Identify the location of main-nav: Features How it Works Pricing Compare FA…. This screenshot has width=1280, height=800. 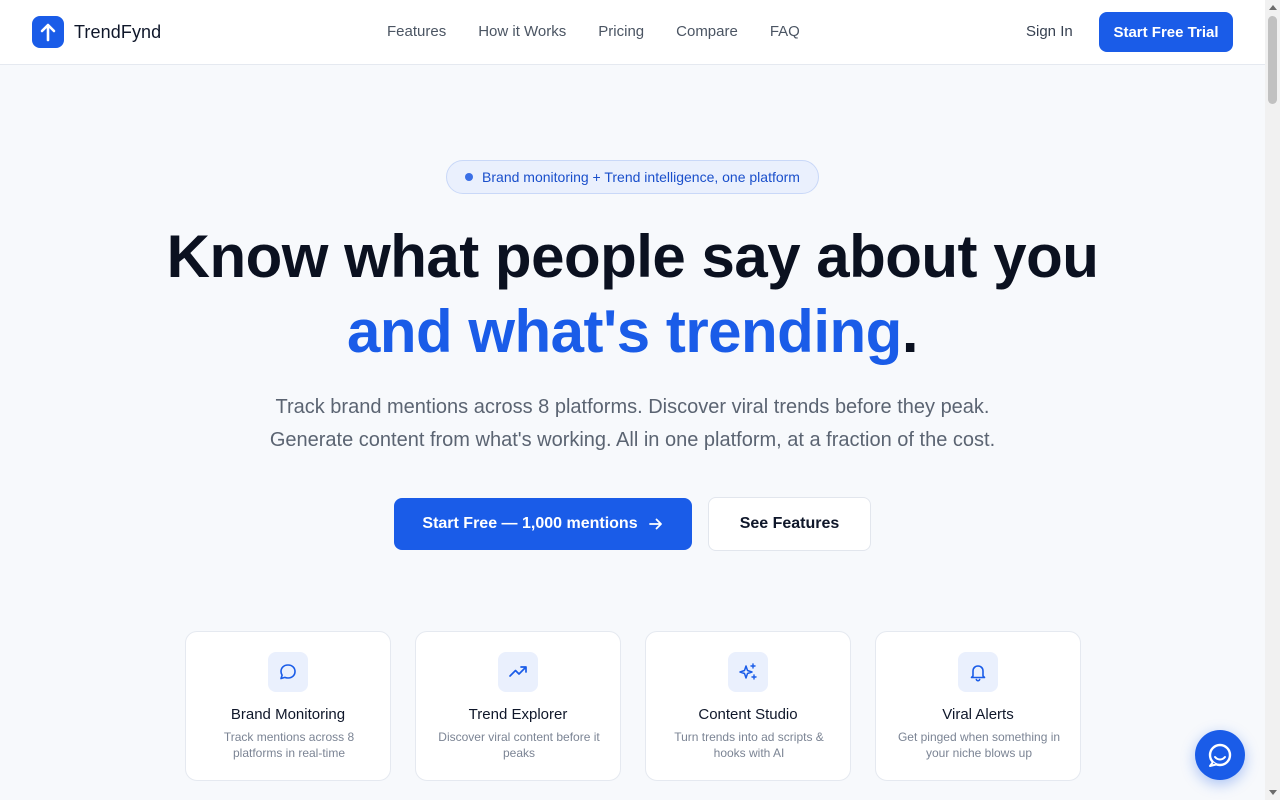
(609, 32).